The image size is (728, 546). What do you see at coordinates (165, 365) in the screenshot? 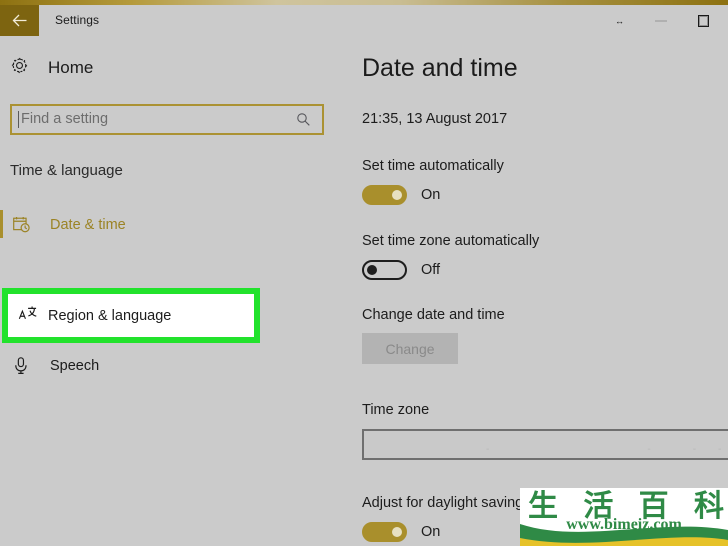
I see `sidebar-item-speech: Speech` at bounding box center [165, 365].